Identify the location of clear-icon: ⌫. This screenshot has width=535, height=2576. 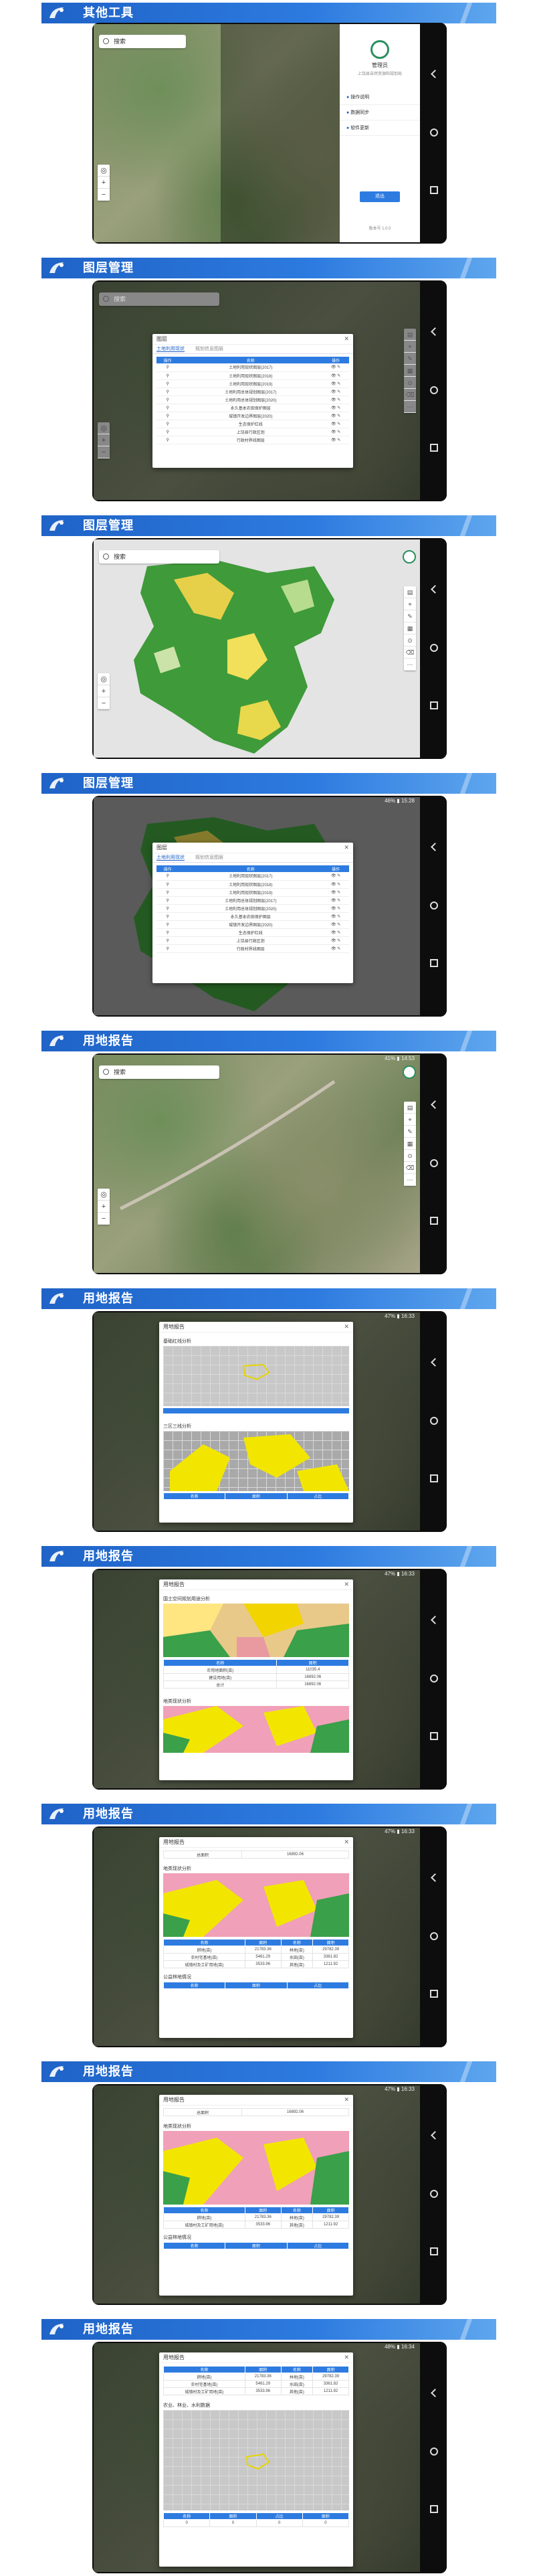
(410, 395).